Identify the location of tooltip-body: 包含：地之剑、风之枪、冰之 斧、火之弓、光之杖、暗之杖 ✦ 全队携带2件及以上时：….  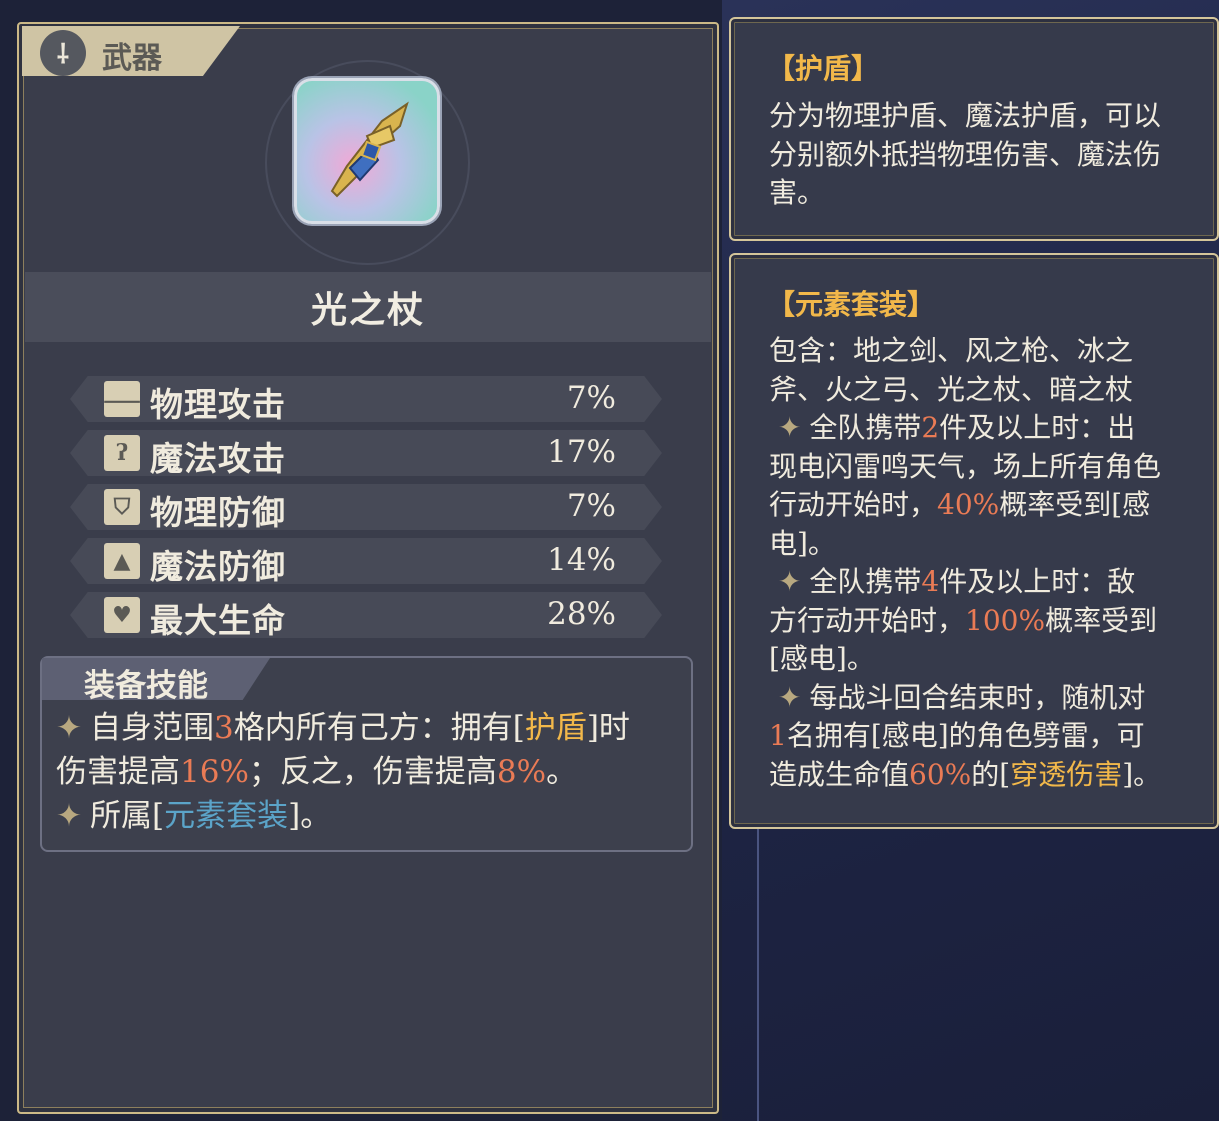
(965, 562).